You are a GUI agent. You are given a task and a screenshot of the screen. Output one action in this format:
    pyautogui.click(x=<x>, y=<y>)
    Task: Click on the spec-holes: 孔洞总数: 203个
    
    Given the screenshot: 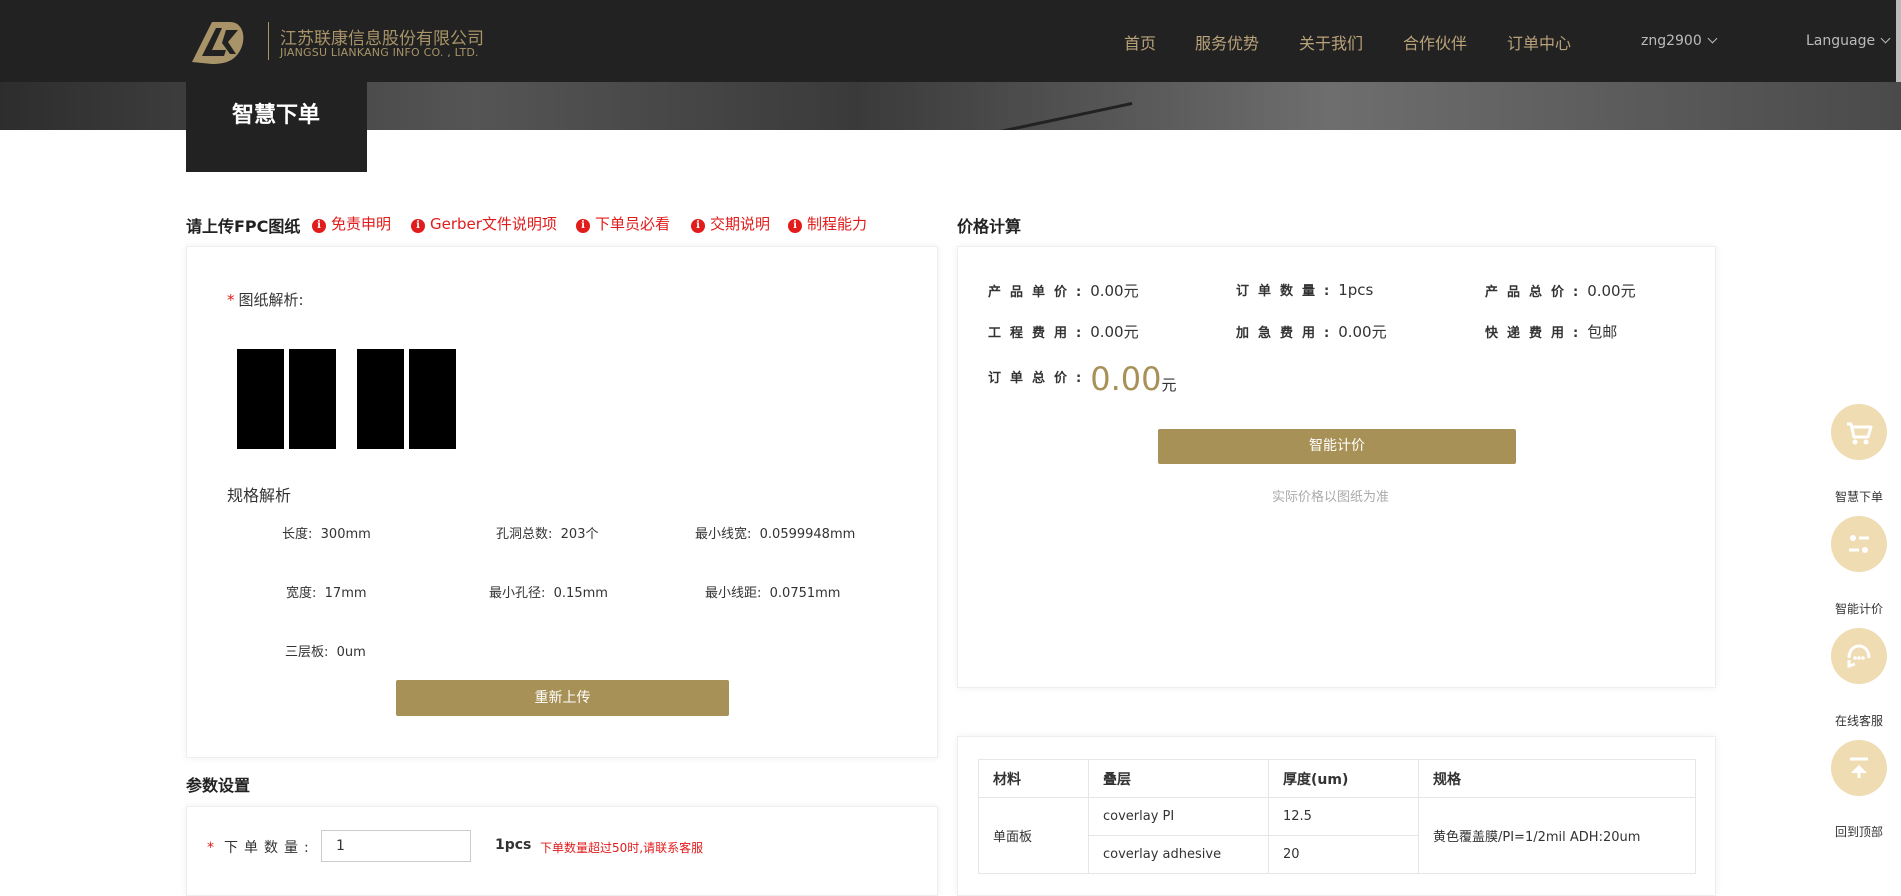 What is the action you would take?
    pyautogui.click(x=547, y=532)
    